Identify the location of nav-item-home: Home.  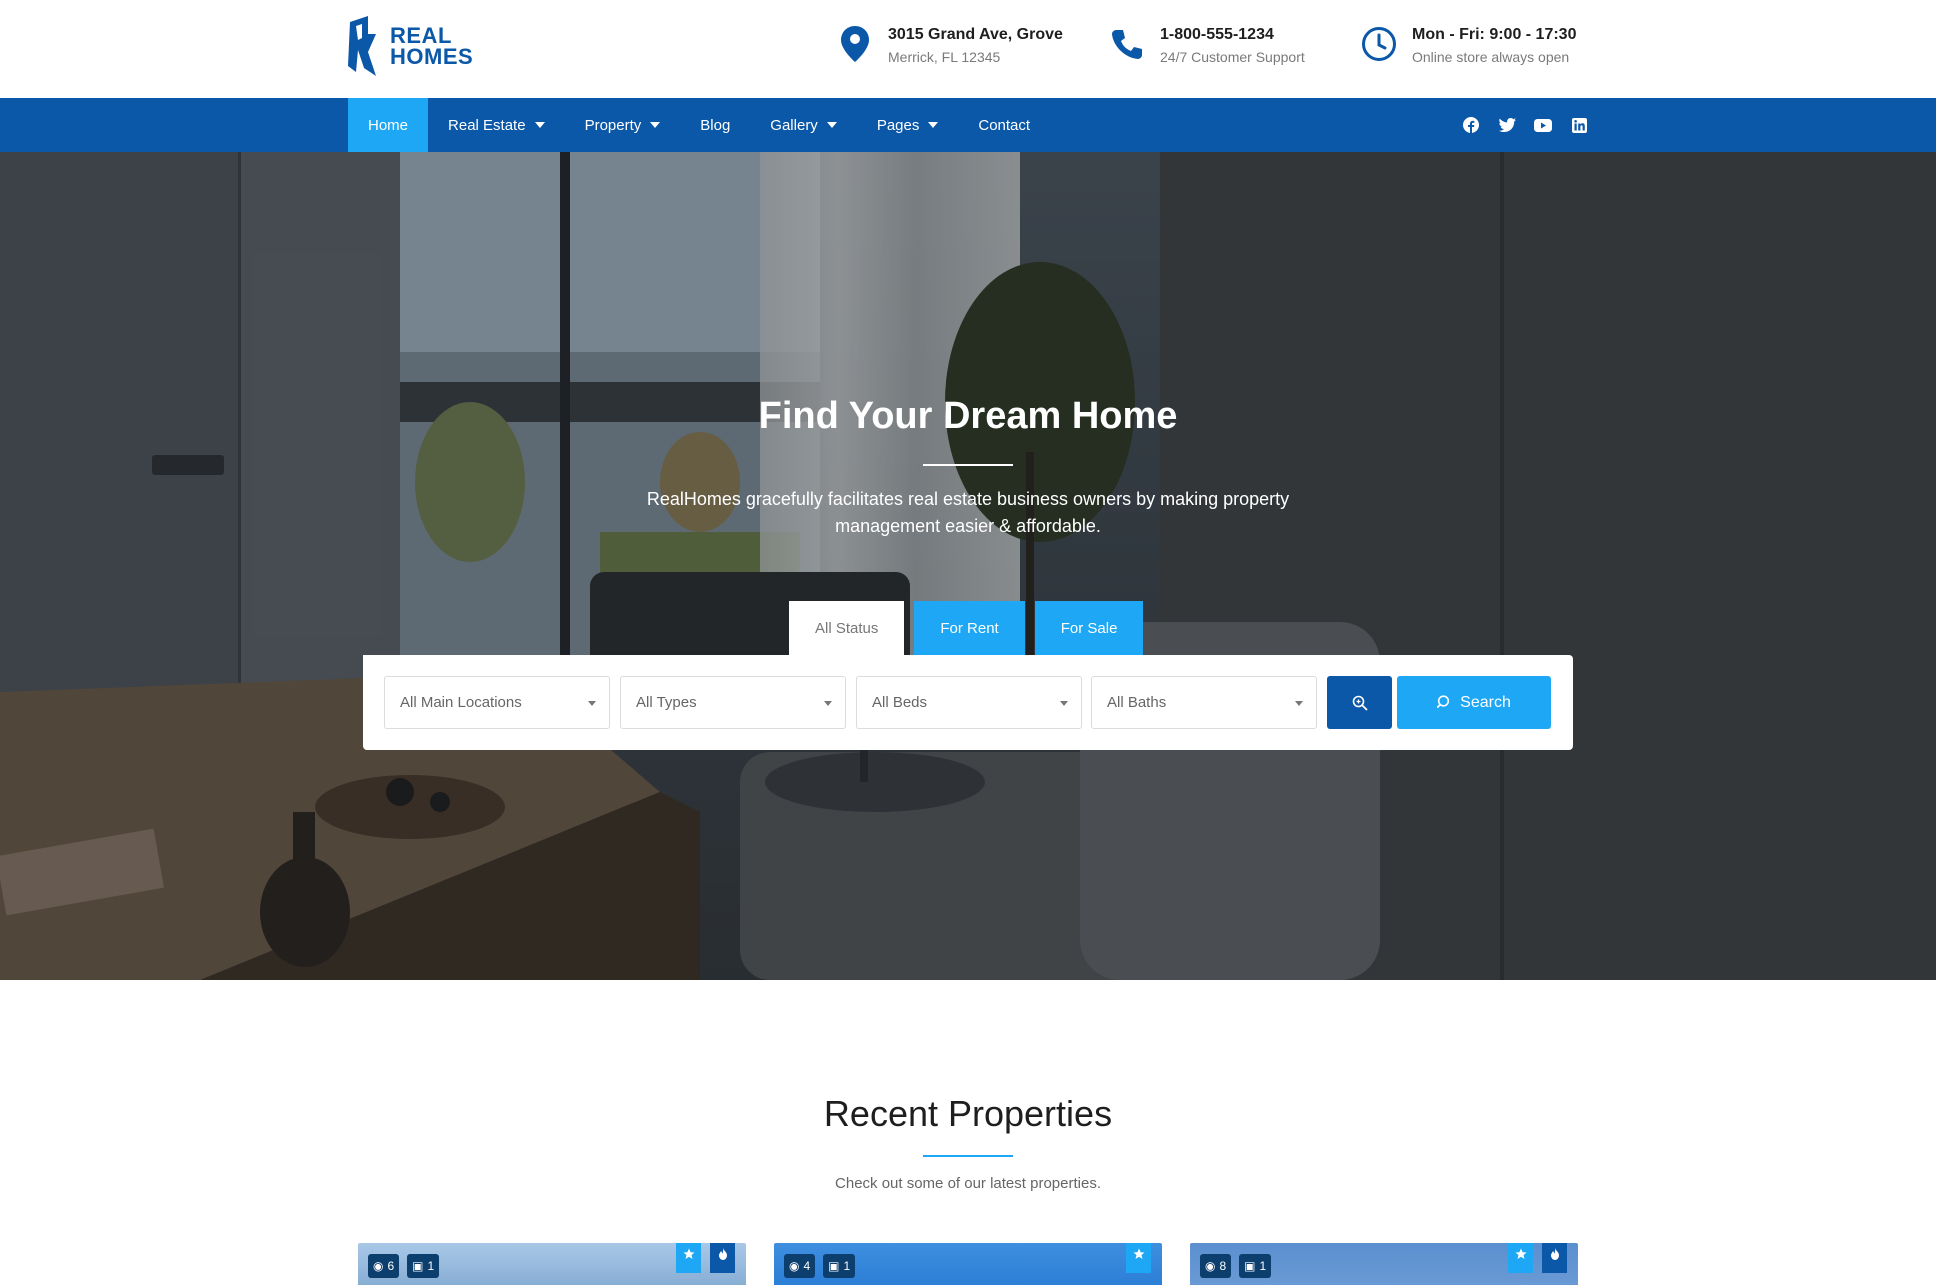
(388, 125).